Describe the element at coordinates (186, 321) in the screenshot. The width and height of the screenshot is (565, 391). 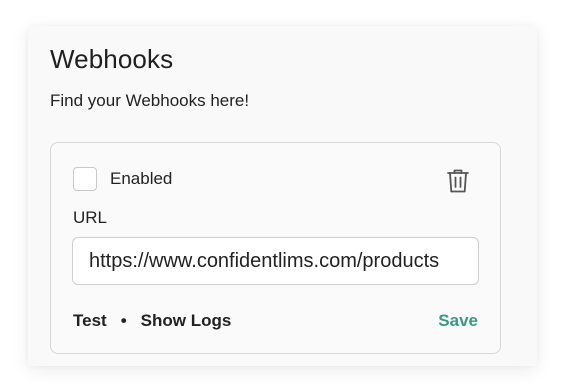
I see `show-logs-link: Show Logs` at that location.